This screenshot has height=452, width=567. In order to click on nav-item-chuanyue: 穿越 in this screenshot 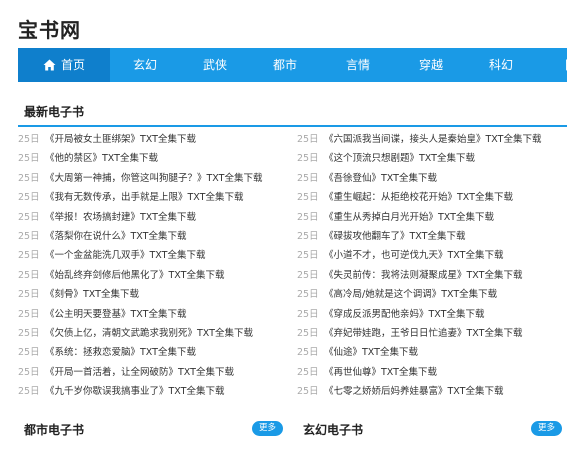, I will do `click(431, 65)`.